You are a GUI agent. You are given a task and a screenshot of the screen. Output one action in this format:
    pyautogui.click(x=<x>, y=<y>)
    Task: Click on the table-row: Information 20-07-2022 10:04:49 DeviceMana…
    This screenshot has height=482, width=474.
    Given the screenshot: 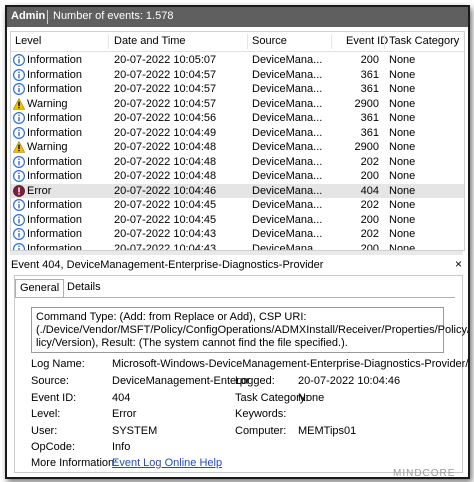 What is the action you would take?
    pyautogui.click(x=237, y=133)
    